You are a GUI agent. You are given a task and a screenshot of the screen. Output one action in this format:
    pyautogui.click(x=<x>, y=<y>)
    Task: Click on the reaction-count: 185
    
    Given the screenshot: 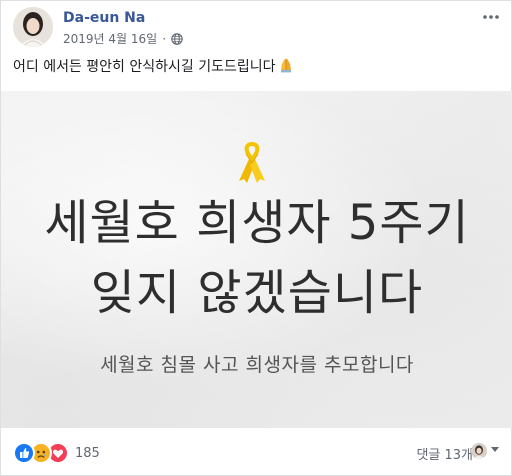 What is the action you would take?
    pyautogui.click(x=87, y=453)
    